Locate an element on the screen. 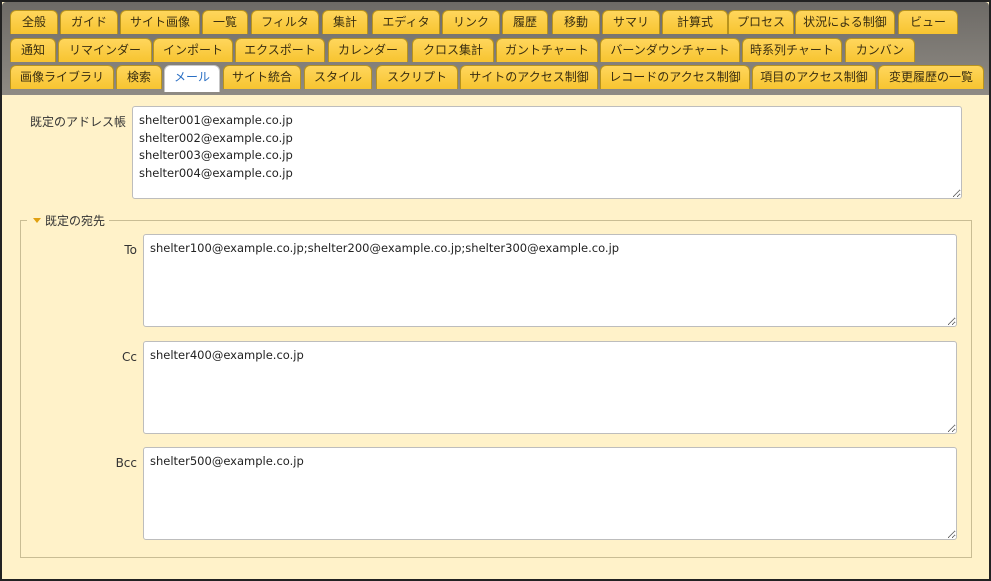  tab-row3-10: 変更履歴の一覧 is located at coordinates (931, 77).